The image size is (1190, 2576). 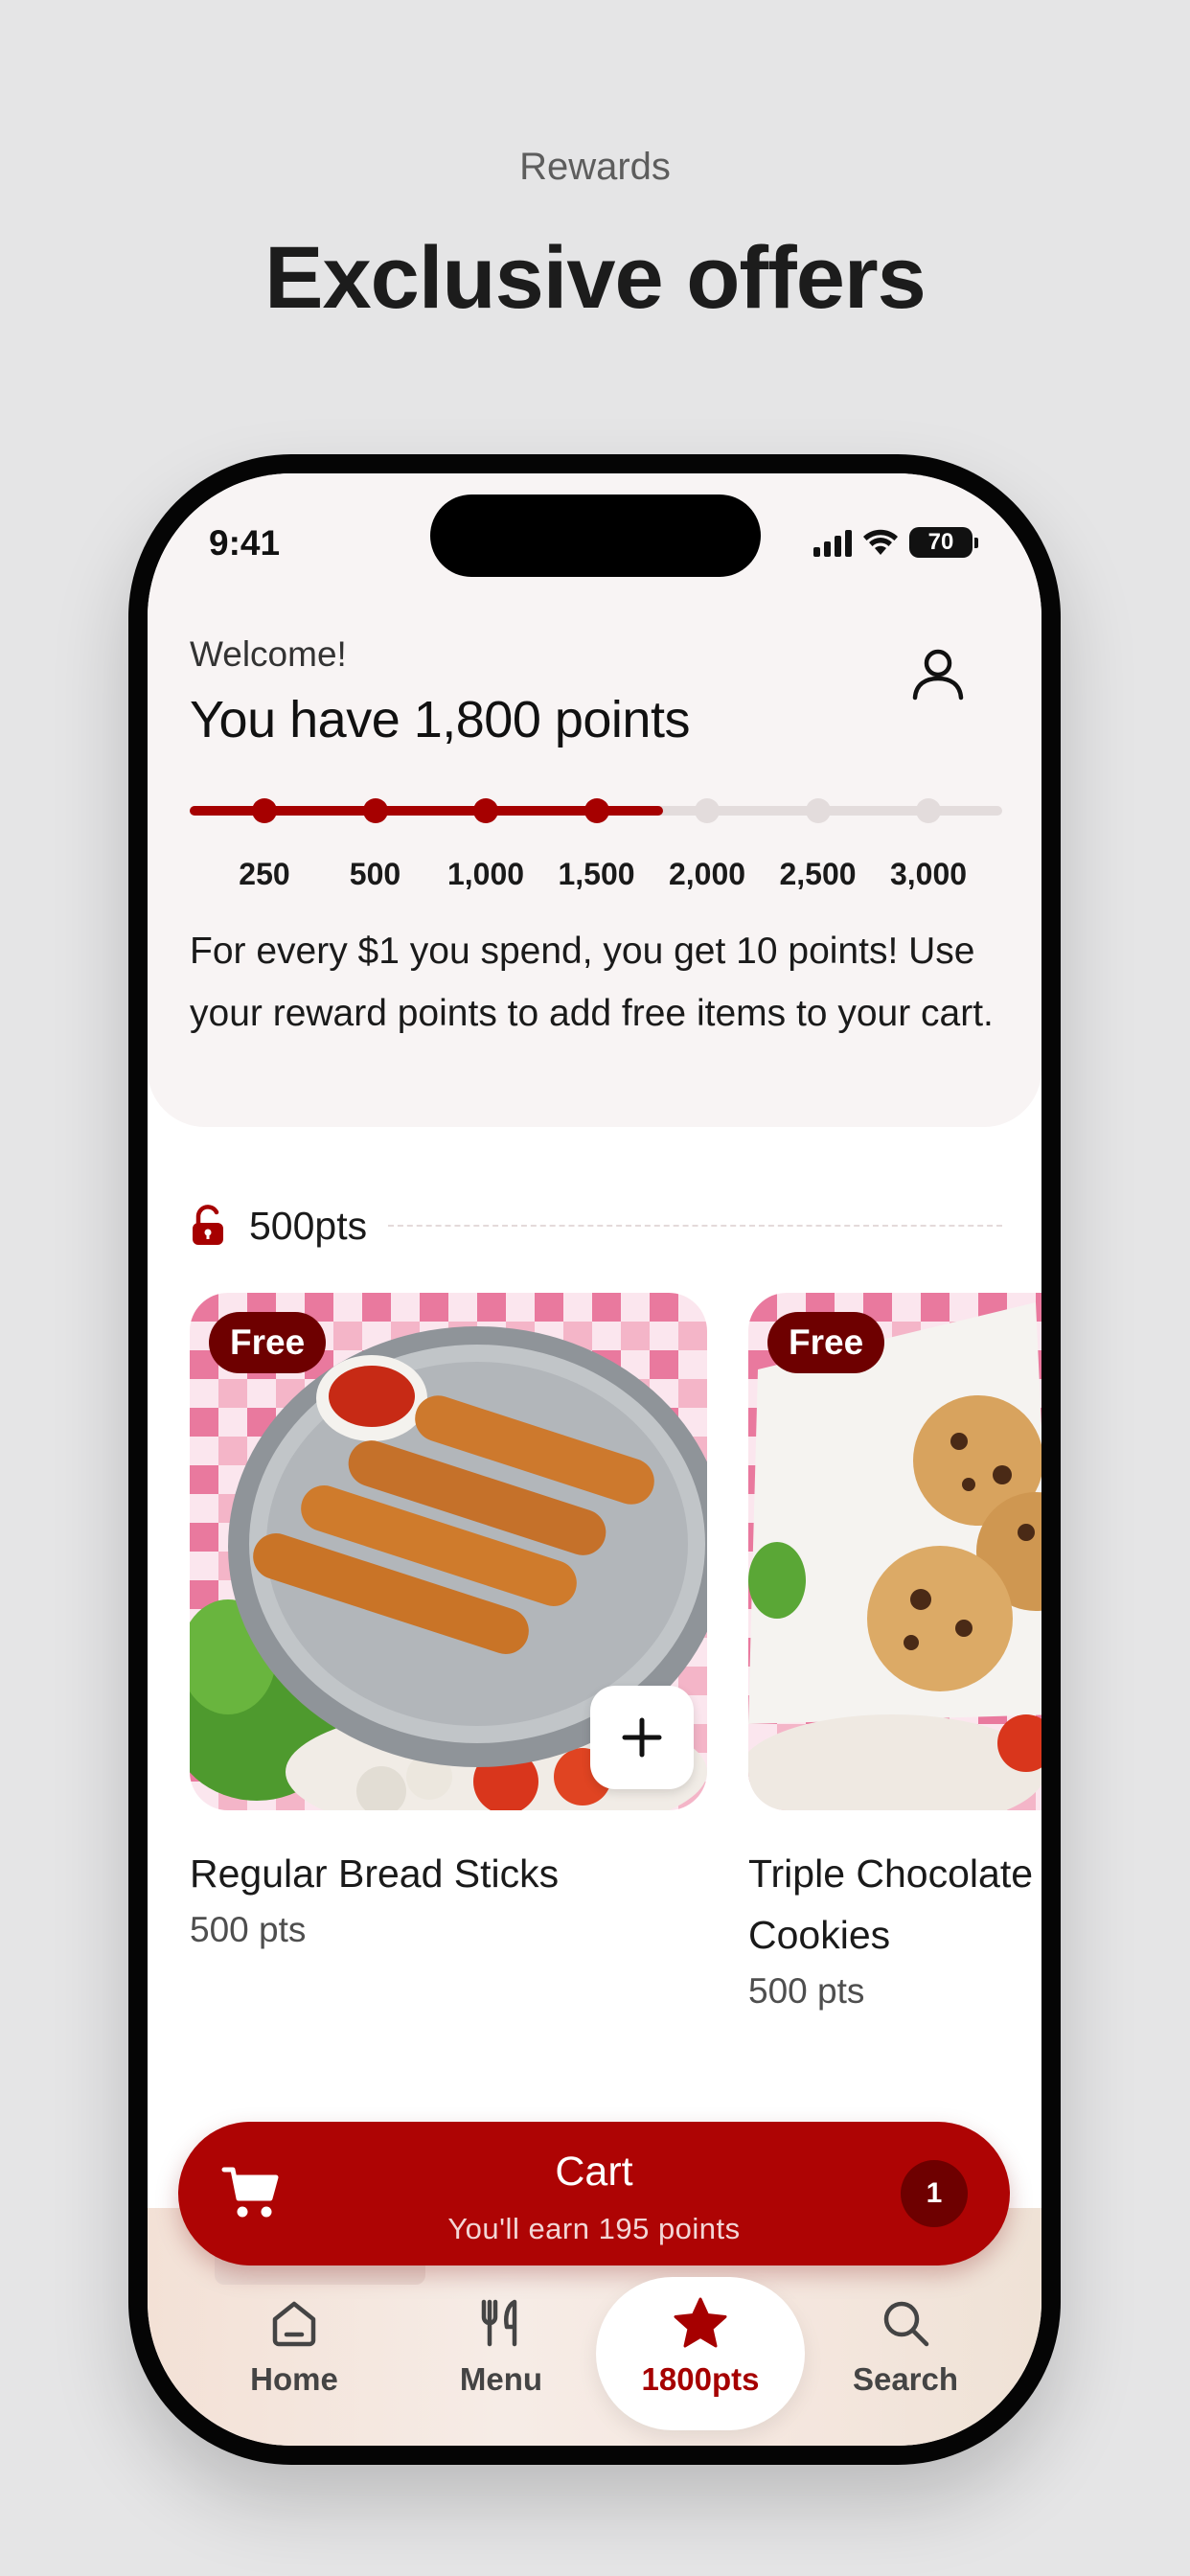 What do you see at coordinates (264, 874) in the screenshot?
I see `milestone-label: 250` at bounding box center [264, 874].